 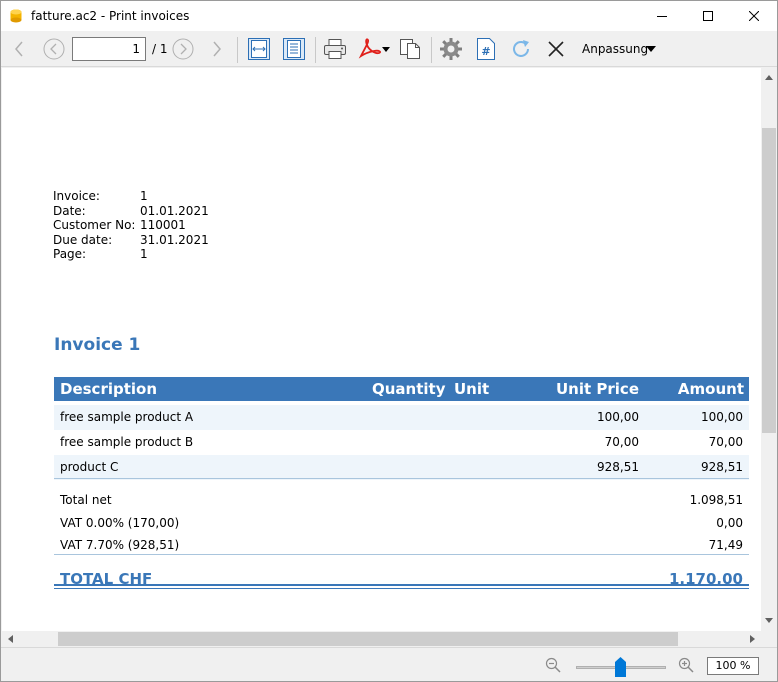 What do you see at coordinates (10, 639) in the screenshot?
I see `scroll-left-icon` at bounding box center [10, 639].